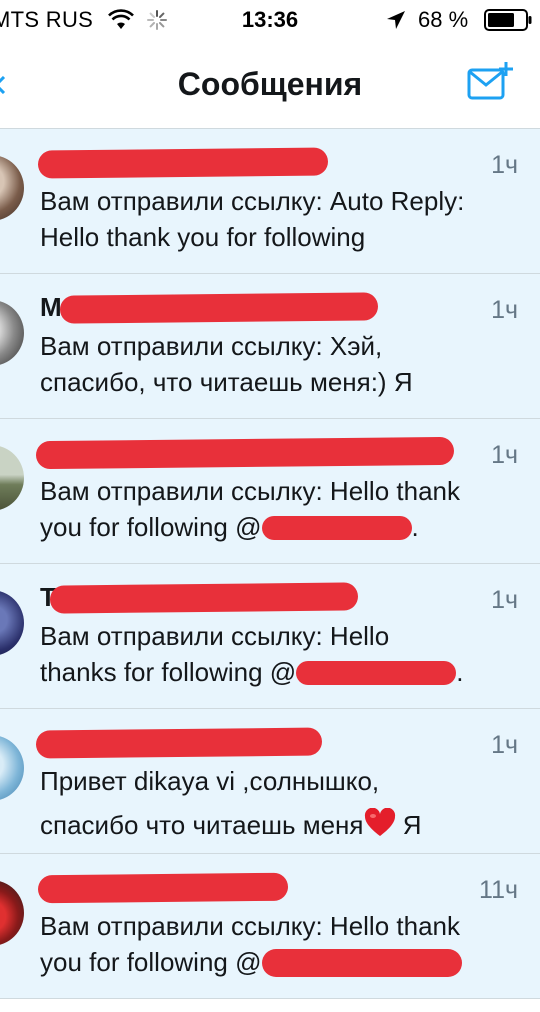 The height and width of the screenshot is (1012, 540). I want to click on sender-name: М, so click(51, 307).